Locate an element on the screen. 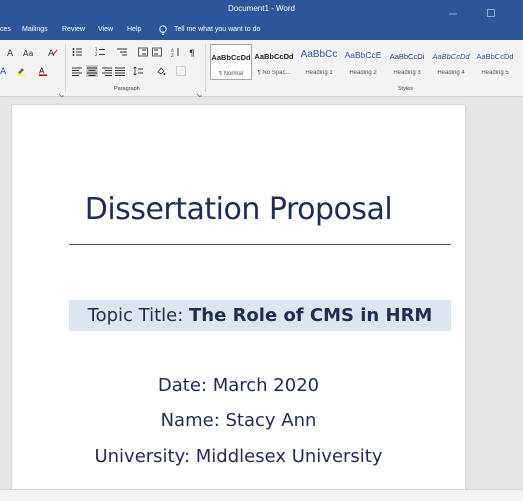 The height and width of the screenshot is (501, 523). font-dialog-launcher-icon is located at coordinates (61, 92).